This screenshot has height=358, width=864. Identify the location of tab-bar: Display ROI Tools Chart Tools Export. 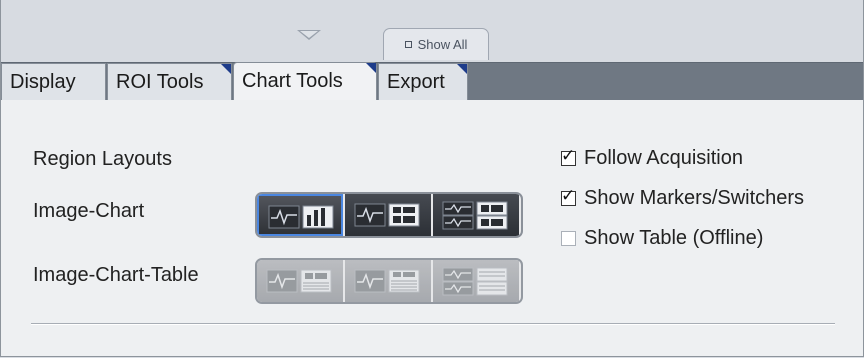
(432, 82).